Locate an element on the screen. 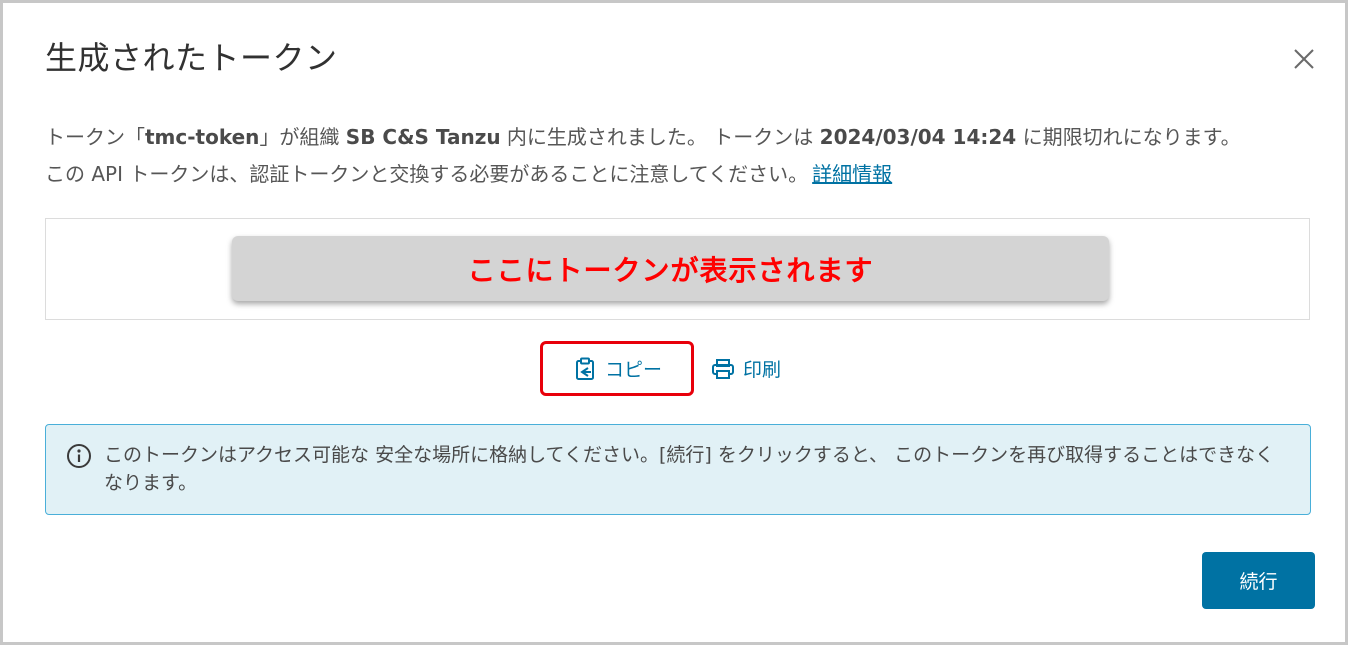  desc-prefix: トークン「 is located at coordinates (95, 137).